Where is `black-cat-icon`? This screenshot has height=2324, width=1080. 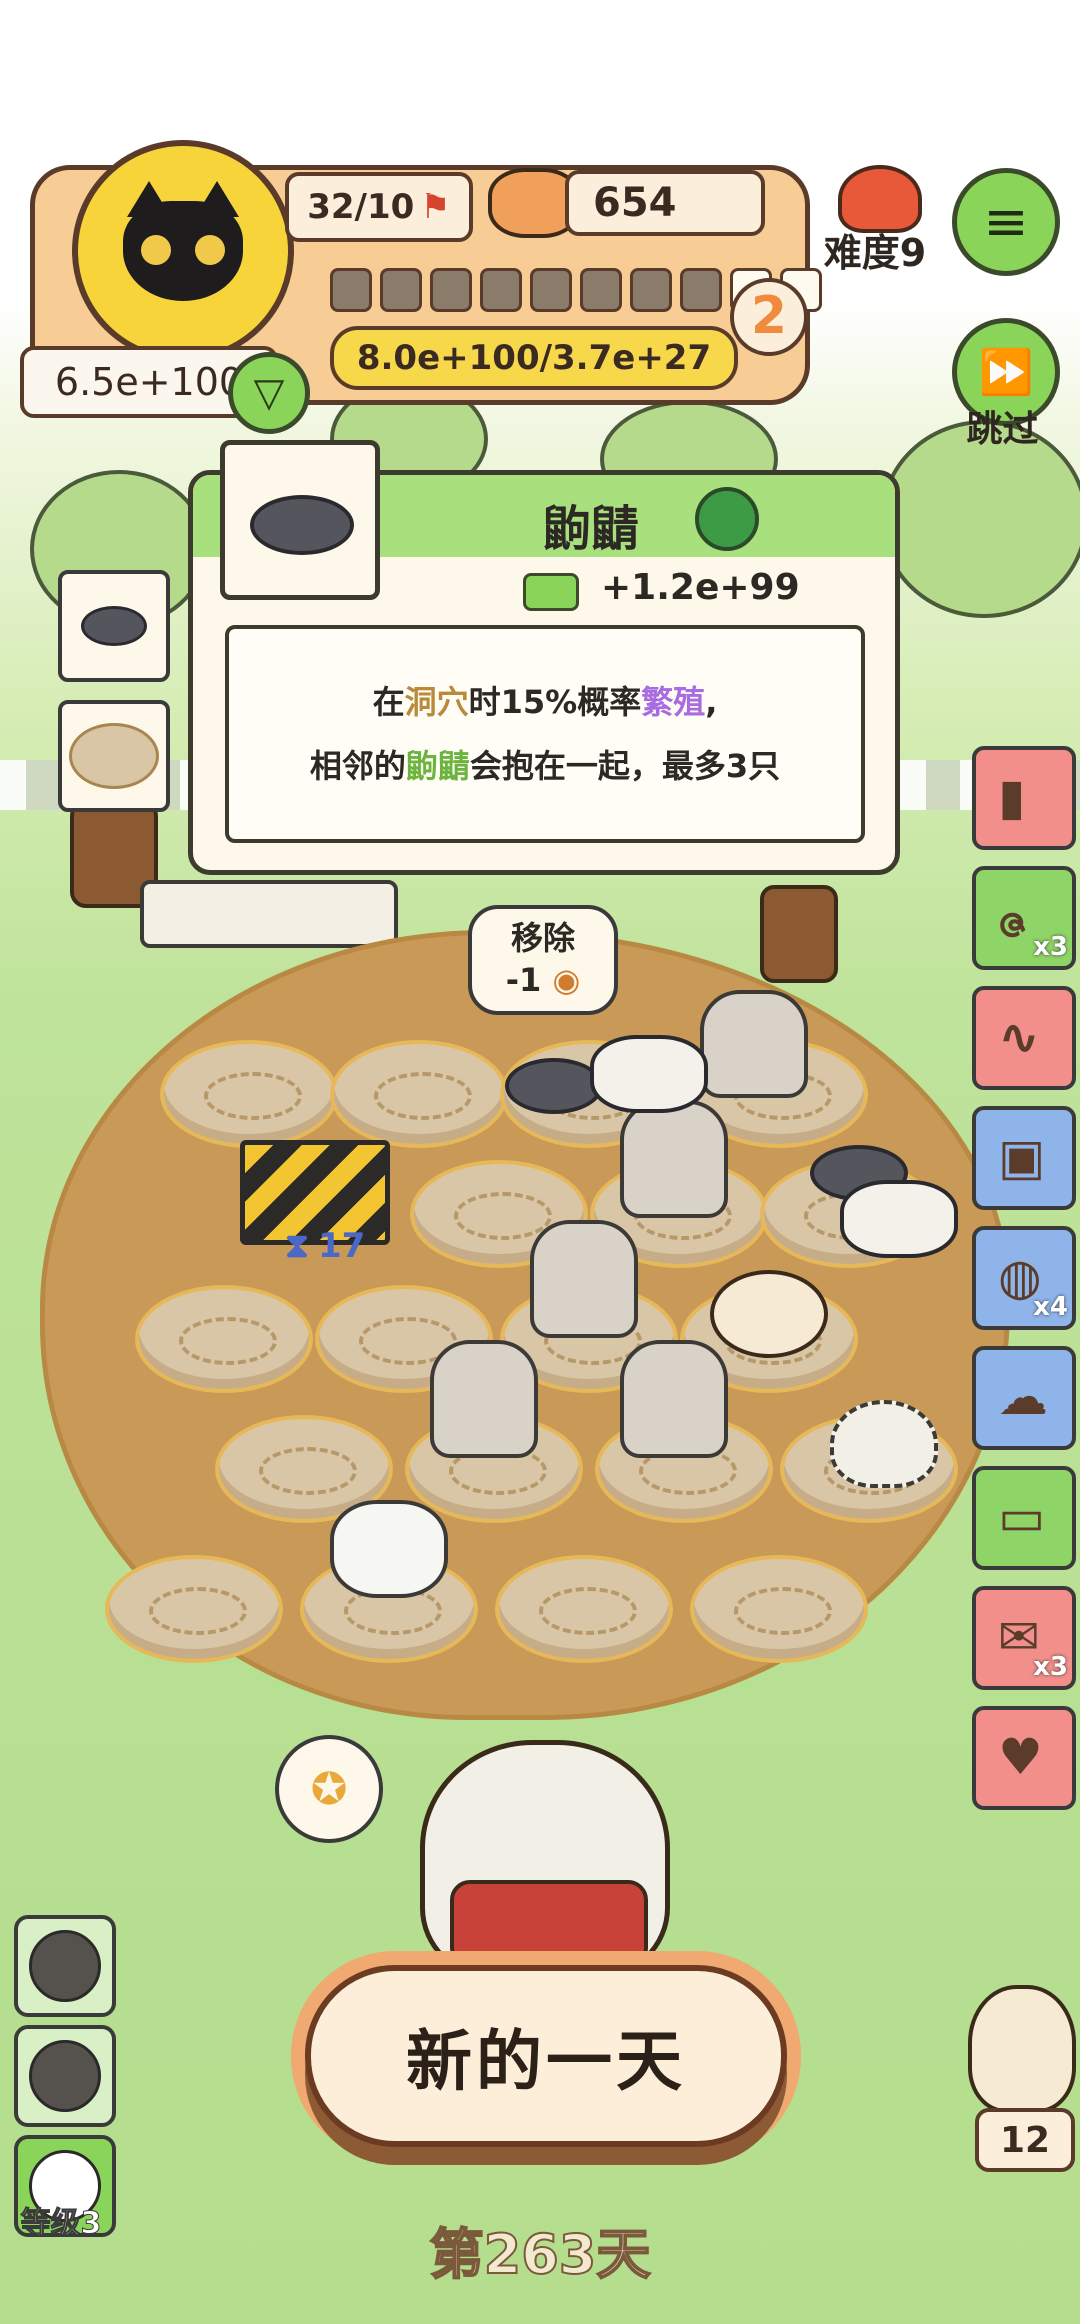 black-cat-icon is located at coordinates (183, 241).